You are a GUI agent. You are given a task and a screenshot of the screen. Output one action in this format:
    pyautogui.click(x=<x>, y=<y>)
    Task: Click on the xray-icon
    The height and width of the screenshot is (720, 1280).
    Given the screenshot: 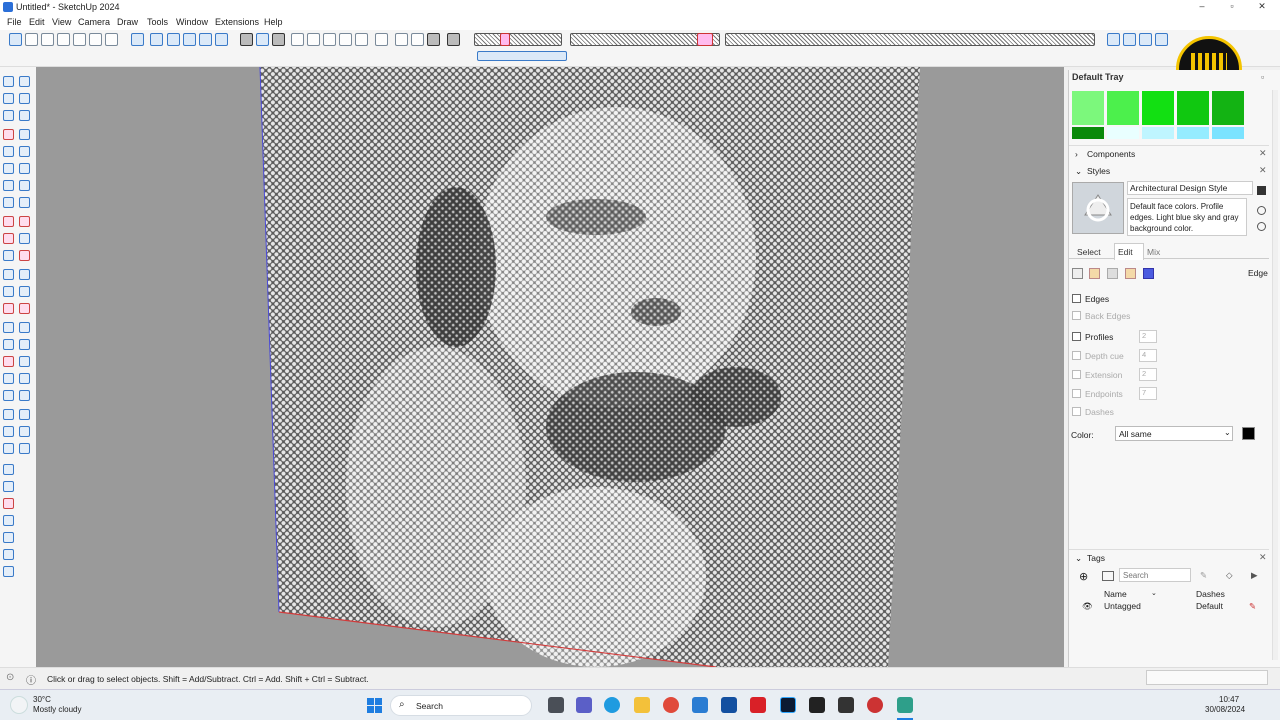 What is the action you would take?
    pyautogui.click(x=246, y=39)
    